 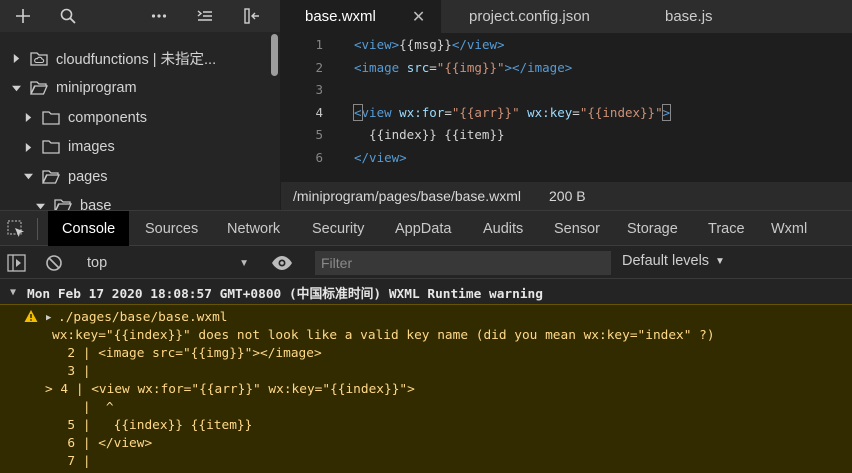 What do you see at coordinates (102, 443) in the screenshot?
I see `warning-line: 6 | </view>` at bounding box center [102, 443].